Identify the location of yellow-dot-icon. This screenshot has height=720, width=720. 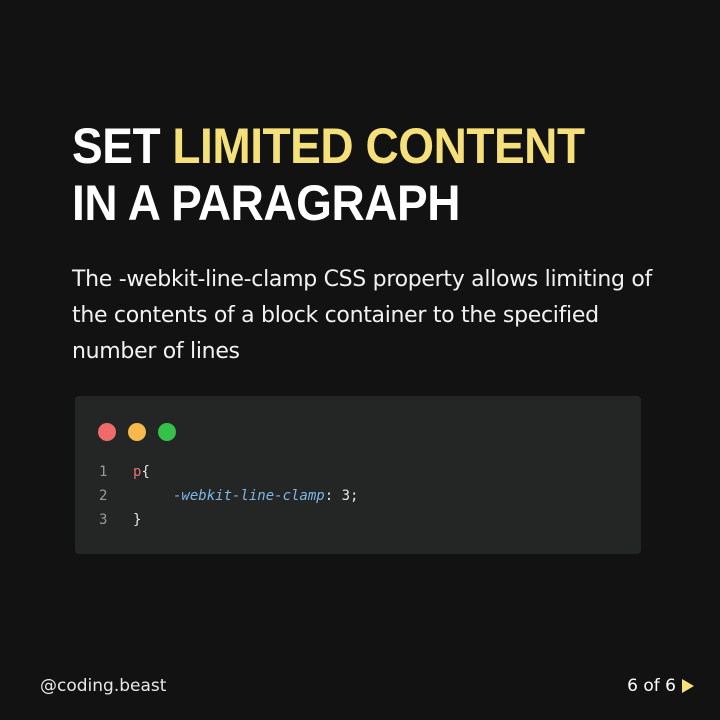
(137, 432).